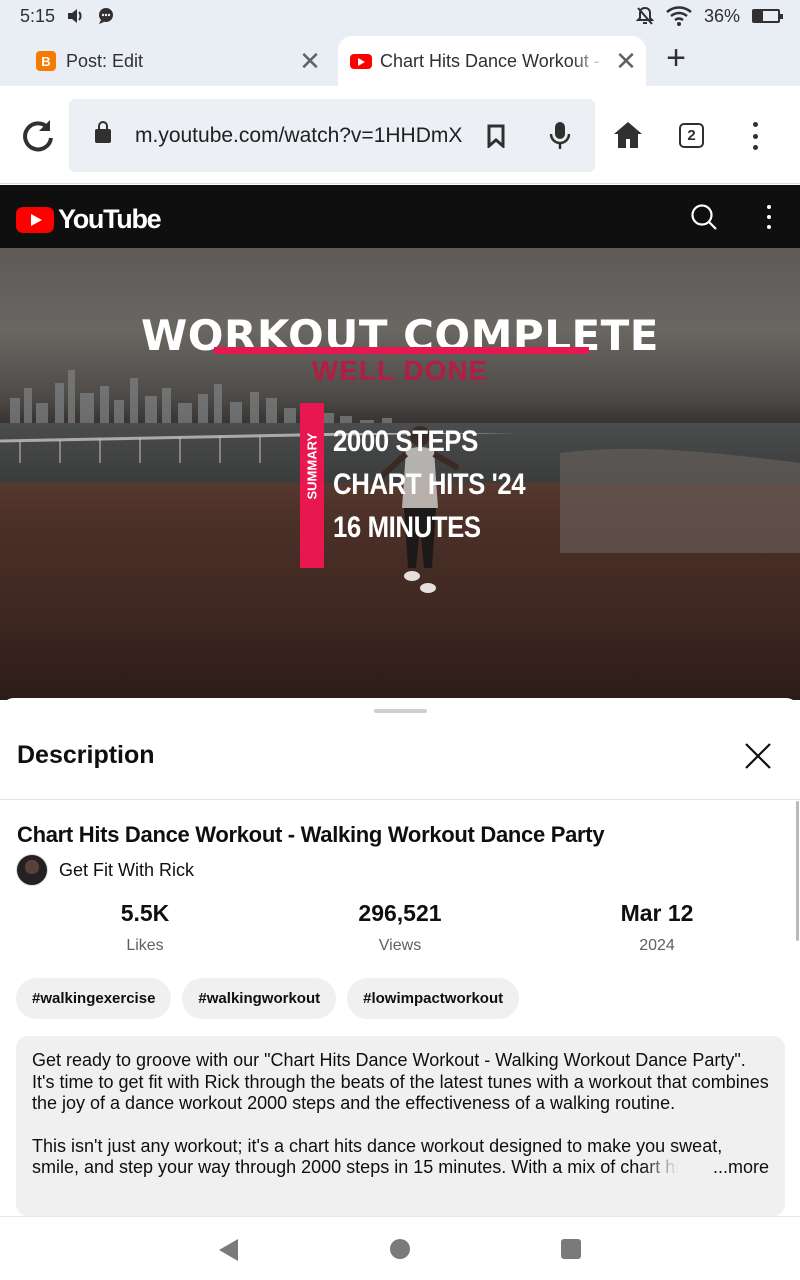 This screenshot has width=800, height=1280. I want to click on battery-icon, so click(767, 16).